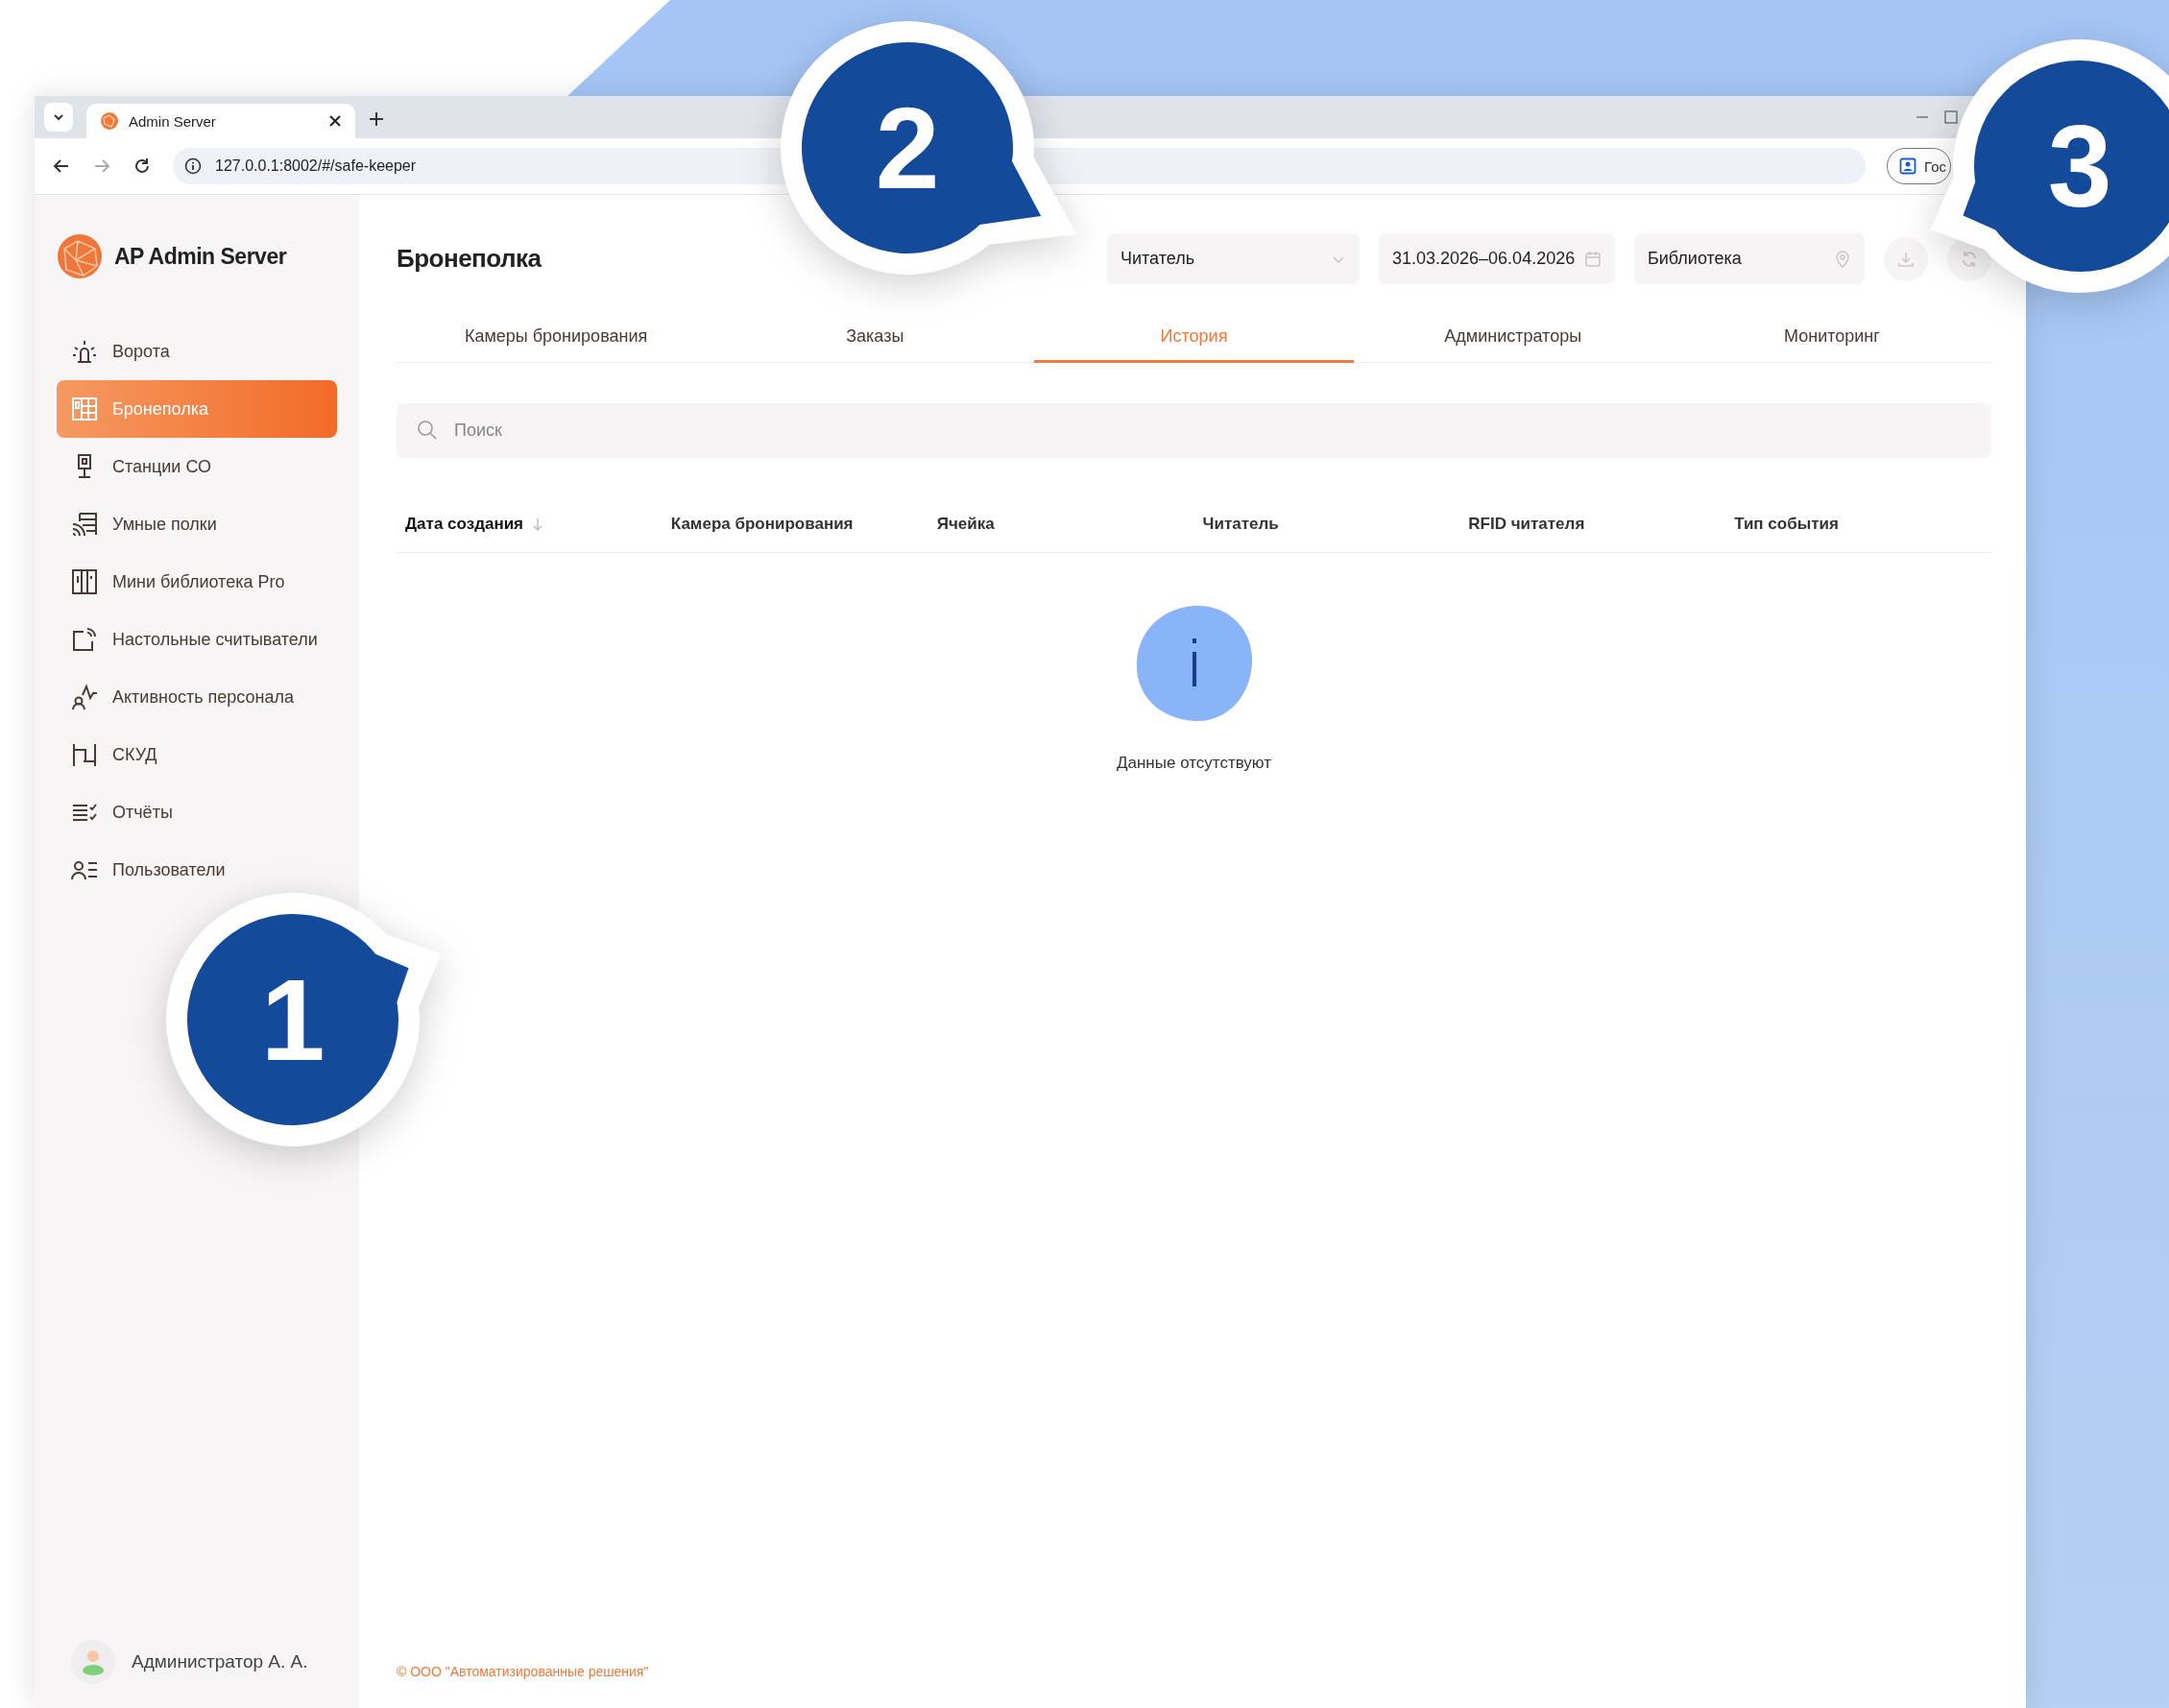  Describe the element at coordinates (524, 1671) in the screenshot. I see `copyright-text: © ООО "Автоматизированные решения"` at that location.